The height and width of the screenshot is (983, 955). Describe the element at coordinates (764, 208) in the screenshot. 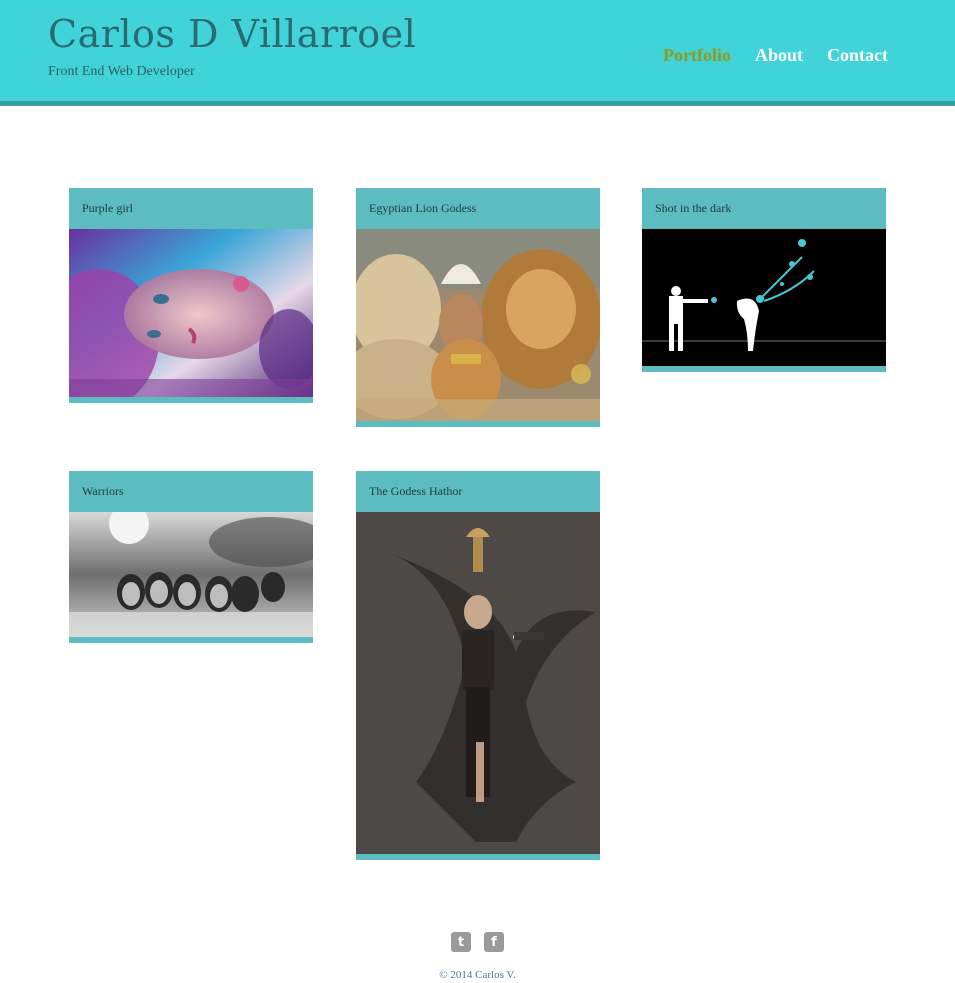

I see `card-title: Shot in the dark` at that location.